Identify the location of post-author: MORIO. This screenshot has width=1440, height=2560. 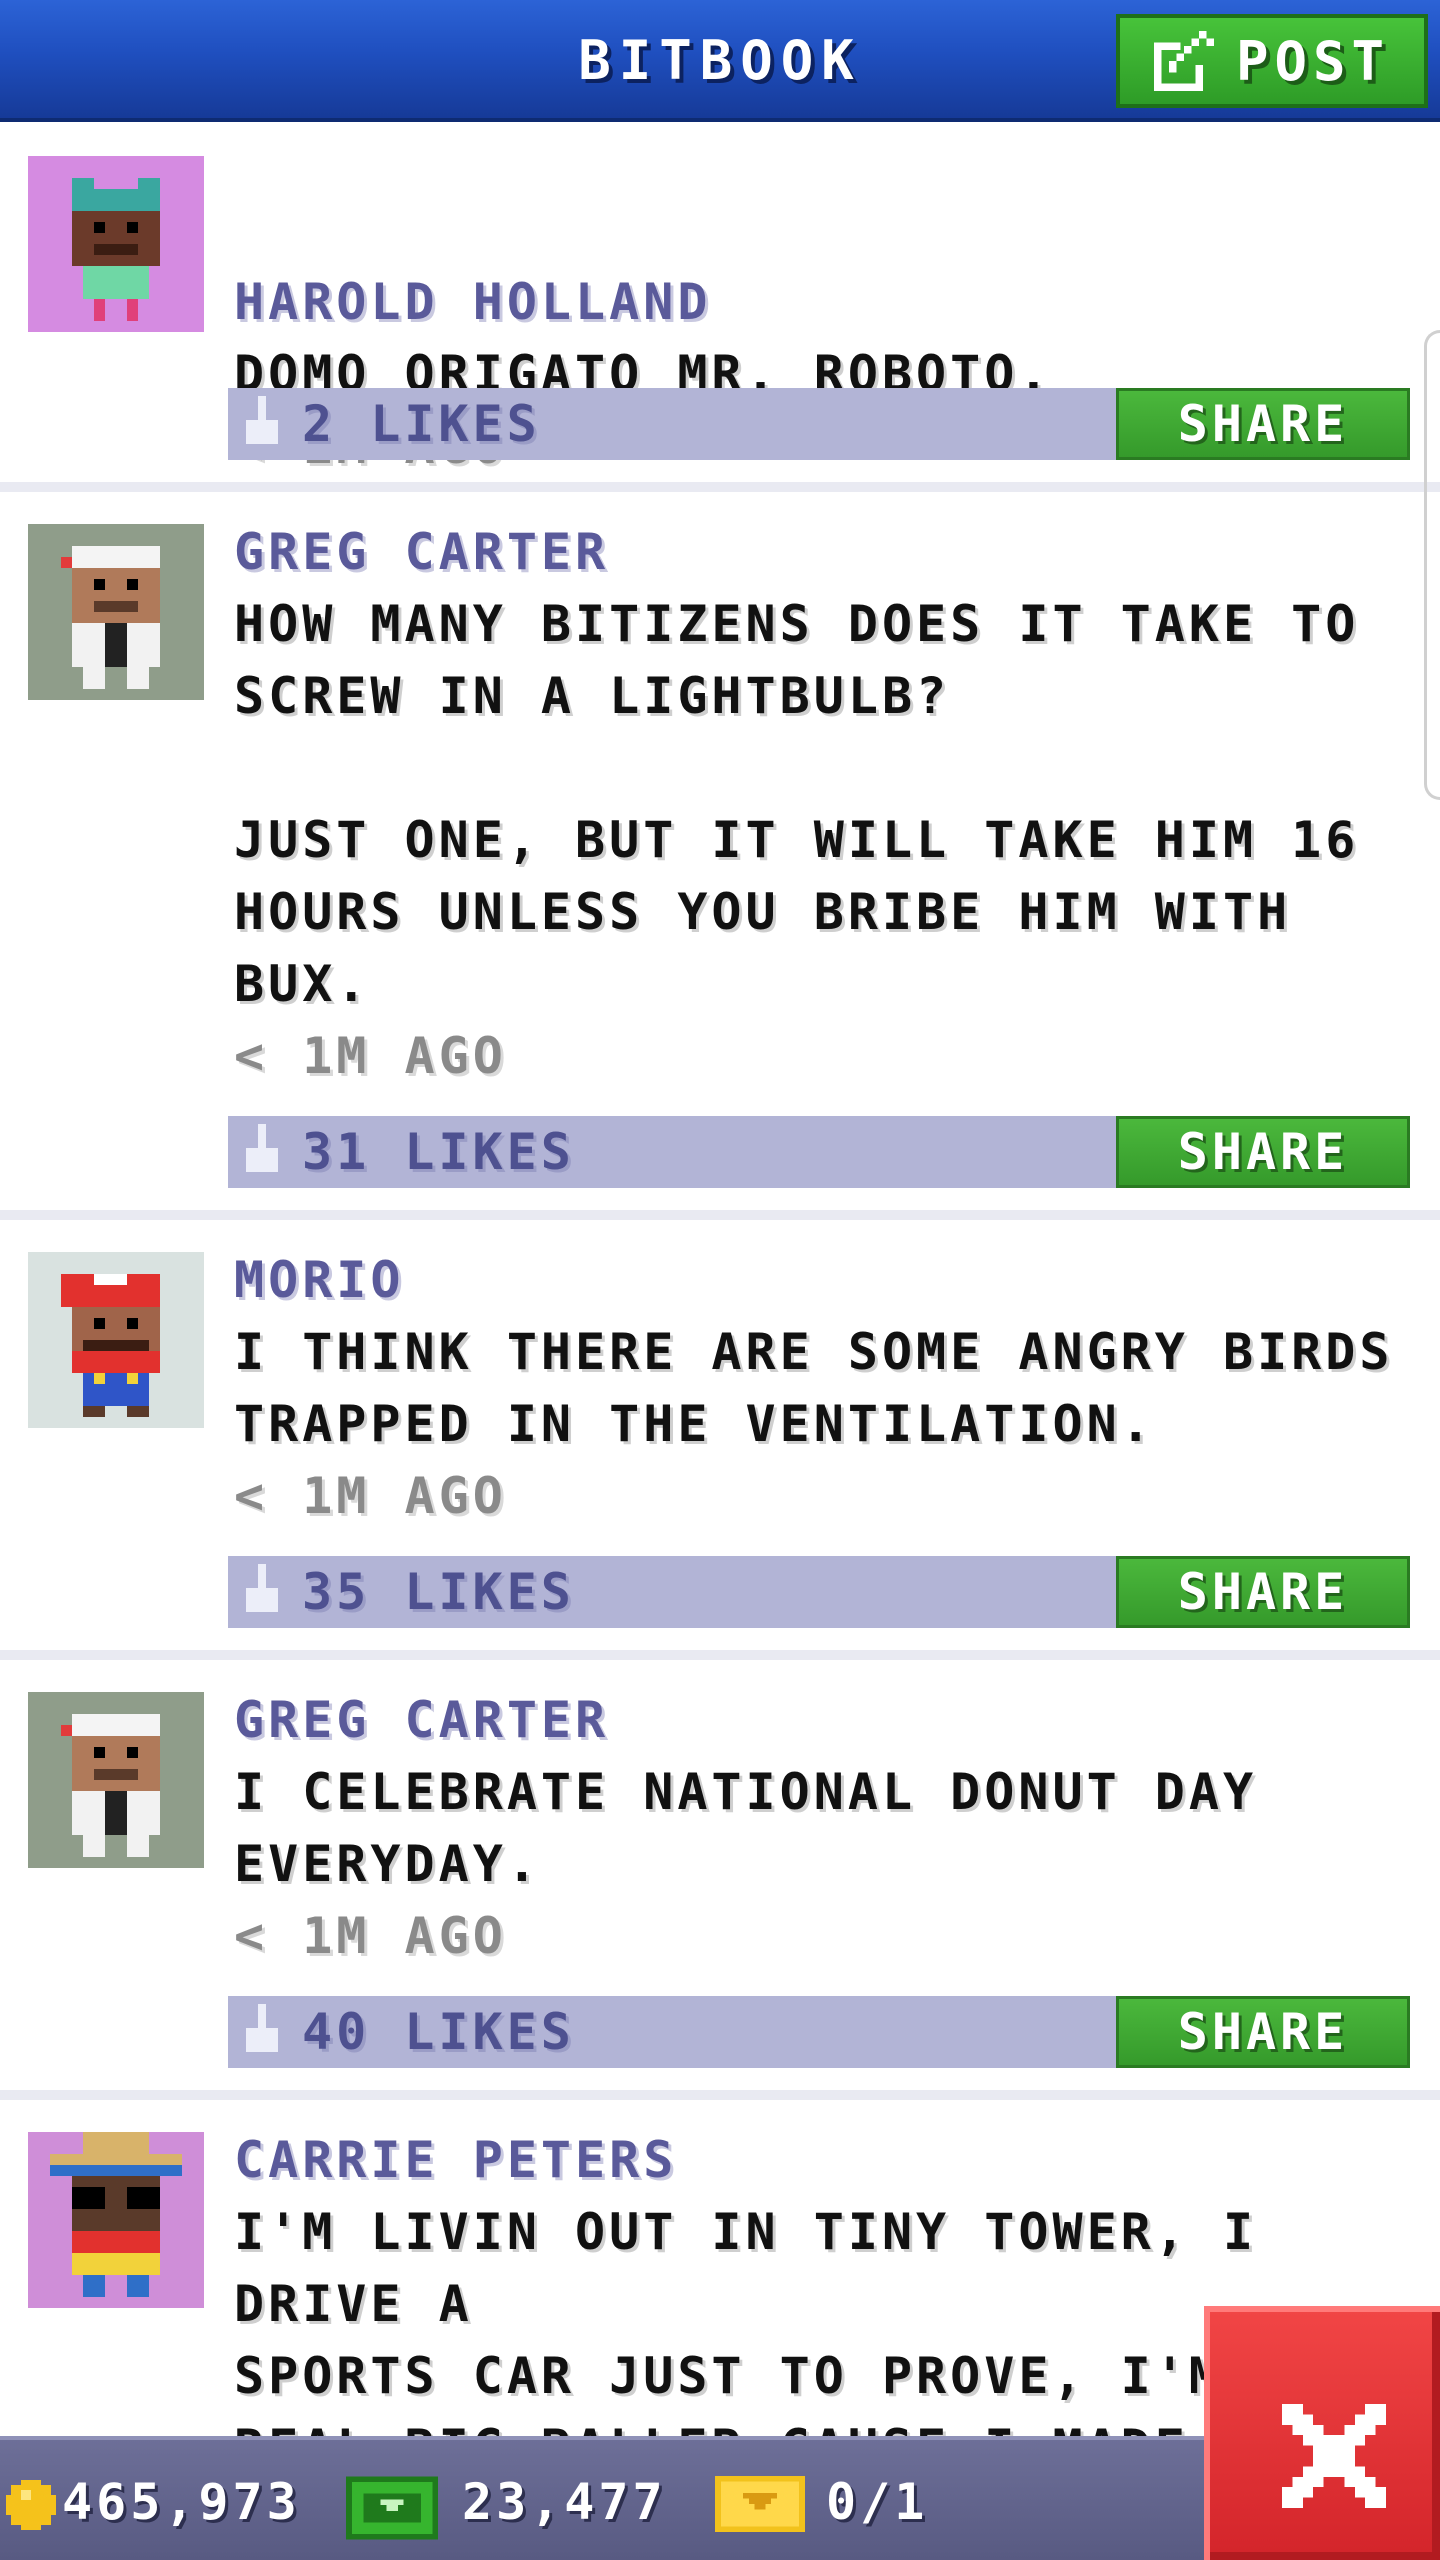
(319, 1280).